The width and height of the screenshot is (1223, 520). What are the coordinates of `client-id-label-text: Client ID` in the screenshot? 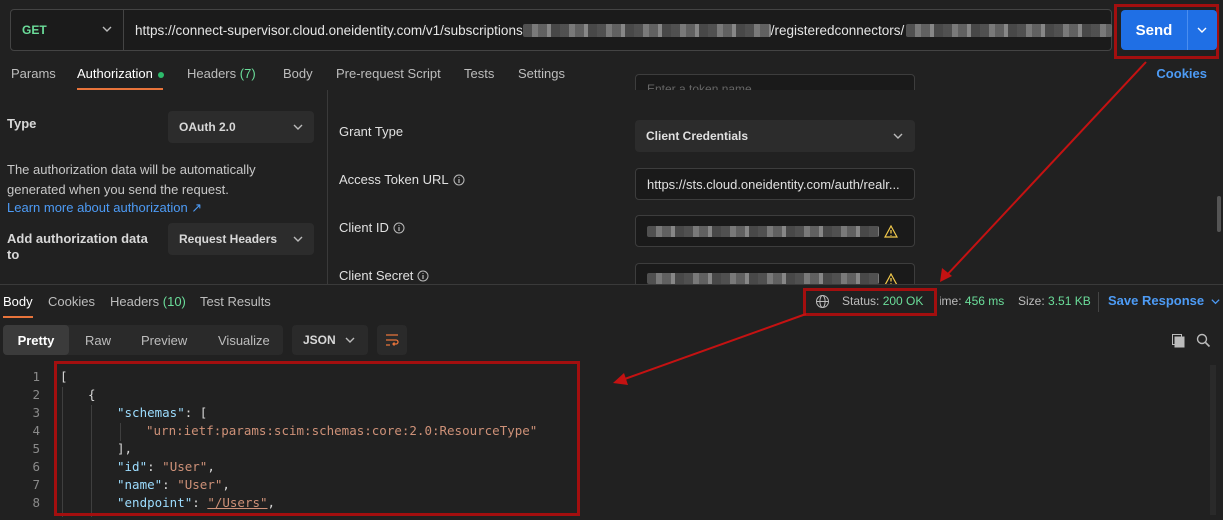 It's located at (364, 227).